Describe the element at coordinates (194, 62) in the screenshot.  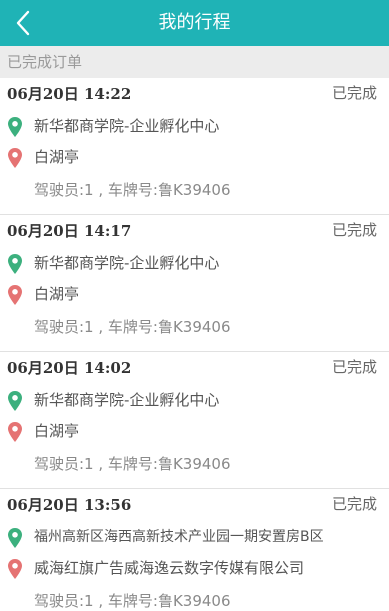
I see `section-label-completed: 已完成订单` at that location.